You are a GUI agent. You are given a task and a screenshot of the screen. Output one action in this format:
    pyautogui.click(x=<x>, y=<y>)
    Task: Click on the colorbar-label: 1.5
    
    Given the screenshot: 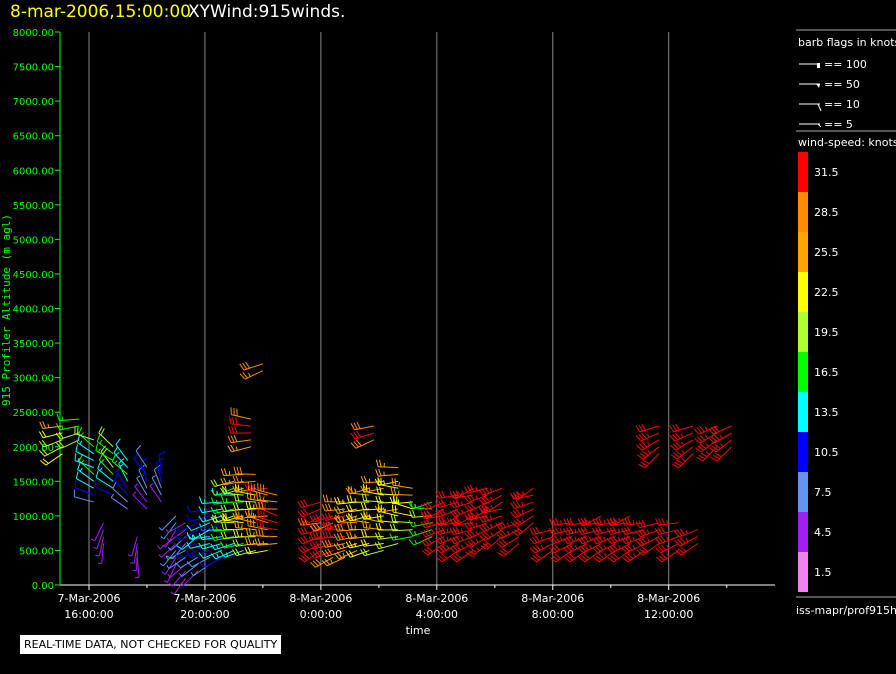 What is the action you would take?
    pyautogui.click(x=823, y=572)
    